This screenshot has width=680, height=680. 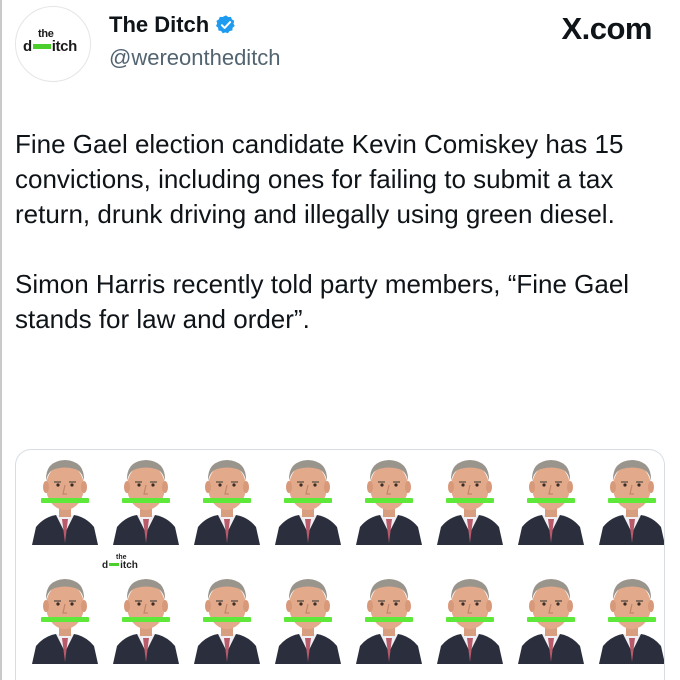 I want to click on portrait-row-top, so click(x=340, y=500).